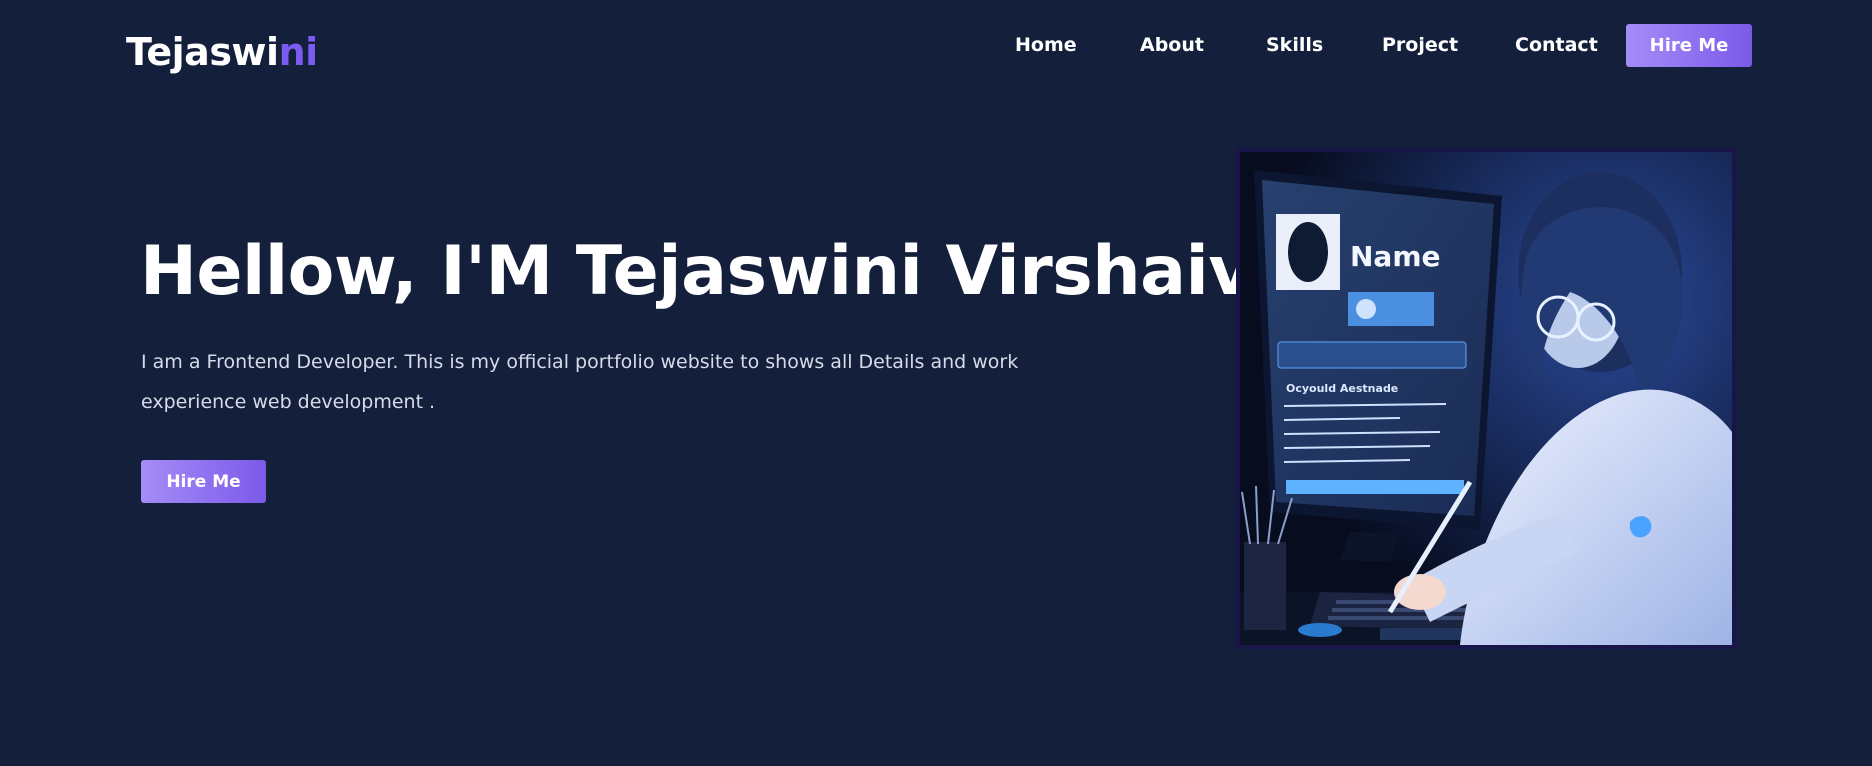  I want to click on screen-heading-text: Ocyould Aestnade, so click(1342, 388).